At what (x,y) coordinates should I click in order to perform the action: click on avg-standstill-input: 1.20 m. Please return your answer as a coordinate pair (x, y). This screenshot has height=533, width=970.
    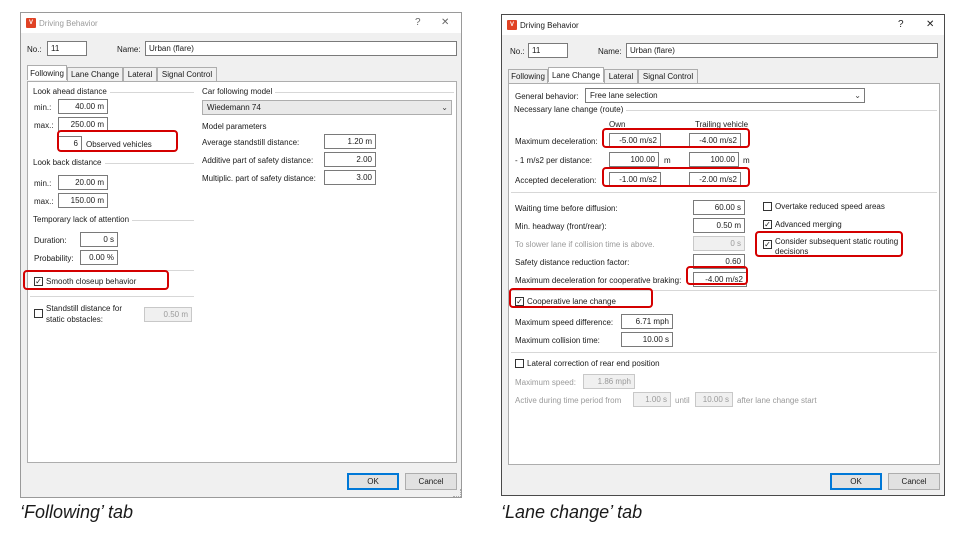
    Looking at the image, I should click on (350, 141).